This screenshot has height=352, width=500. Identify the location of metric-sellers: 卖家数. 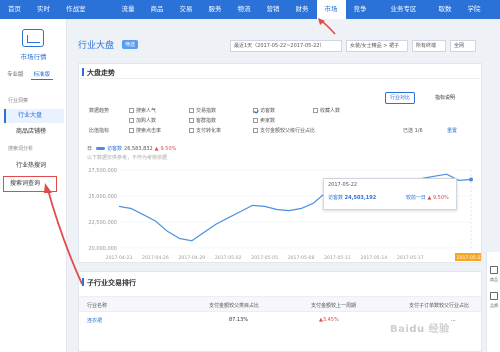
(264, 120).